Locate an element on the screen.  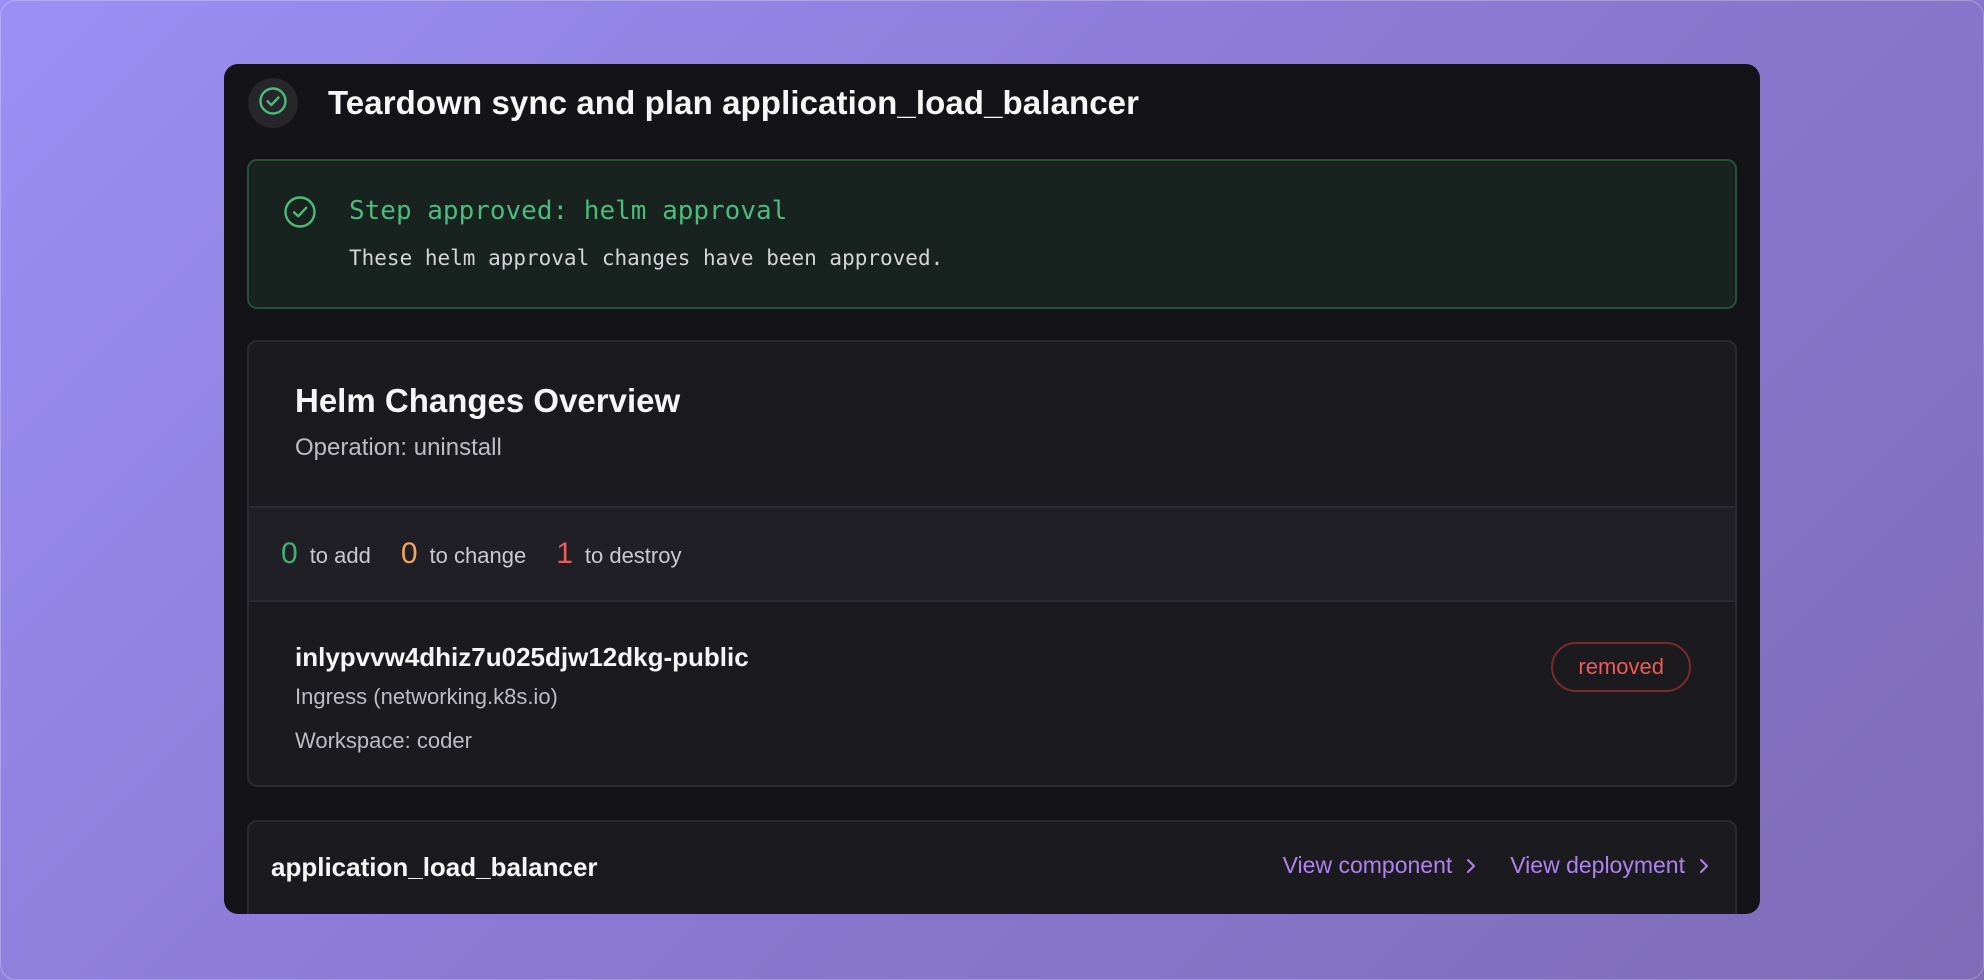
helm-operation: Operation: uninstall is located at coordinates (398, 447).